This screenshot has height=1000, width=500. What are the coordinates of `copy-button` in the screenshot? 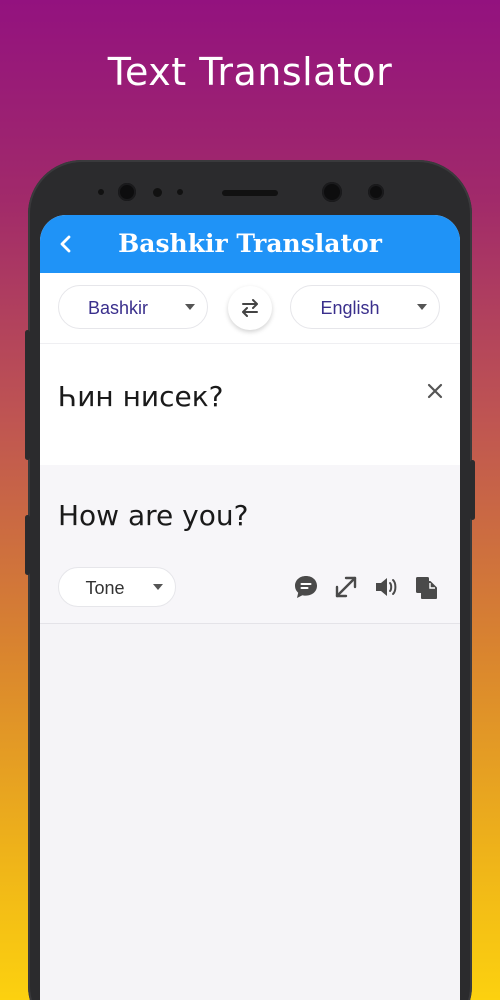 It's located at (426, 587).